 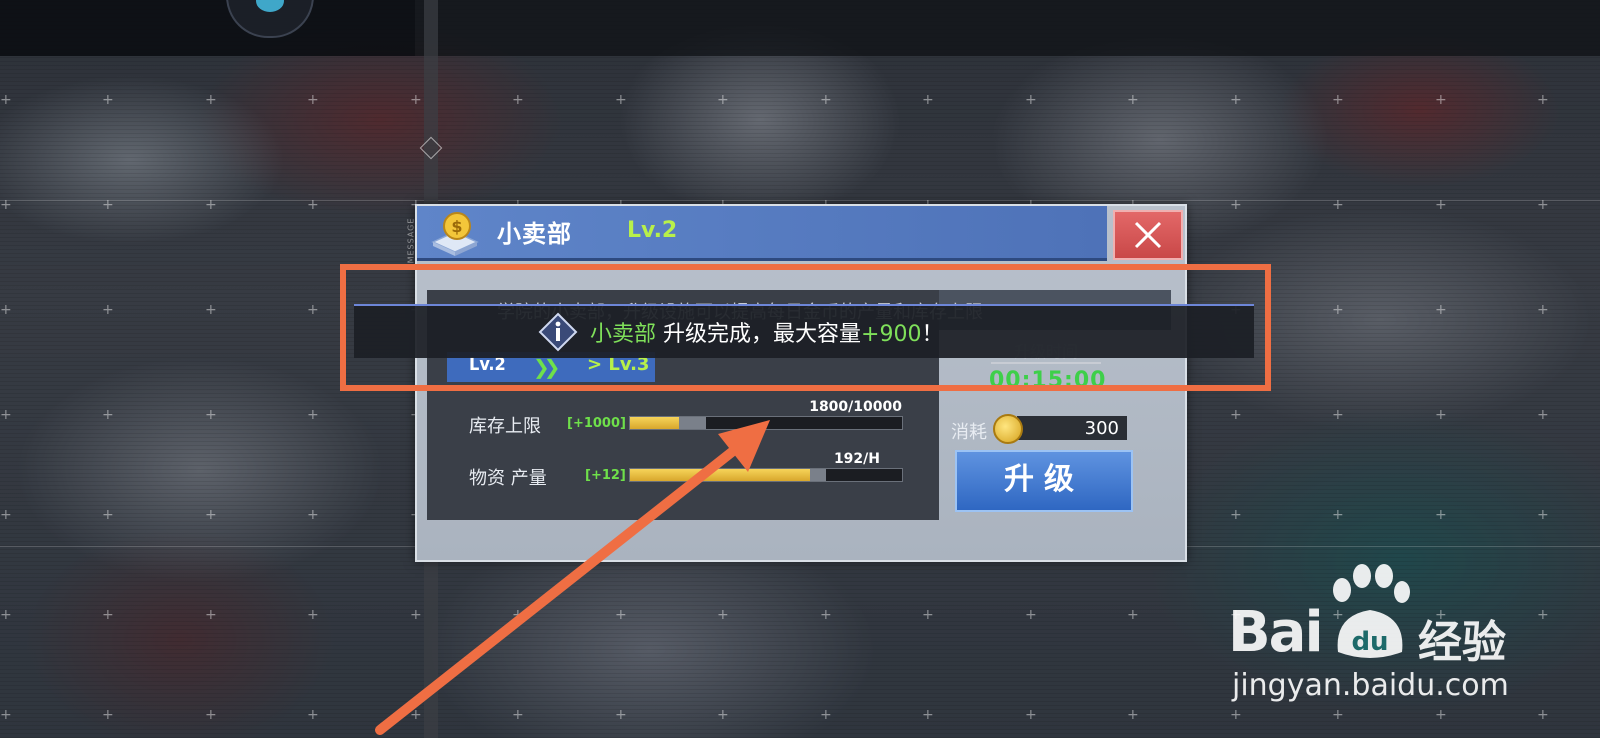 What do you see at coordinates (1276, 632) in the screenshot?
I see `watermark-brand: Bai` at bounding box center [1276, 632].